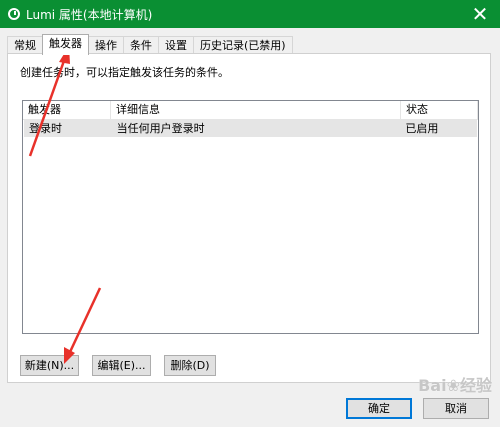  I want to click on list-header: 触发器 详细信息 状态, so click(250, 110).